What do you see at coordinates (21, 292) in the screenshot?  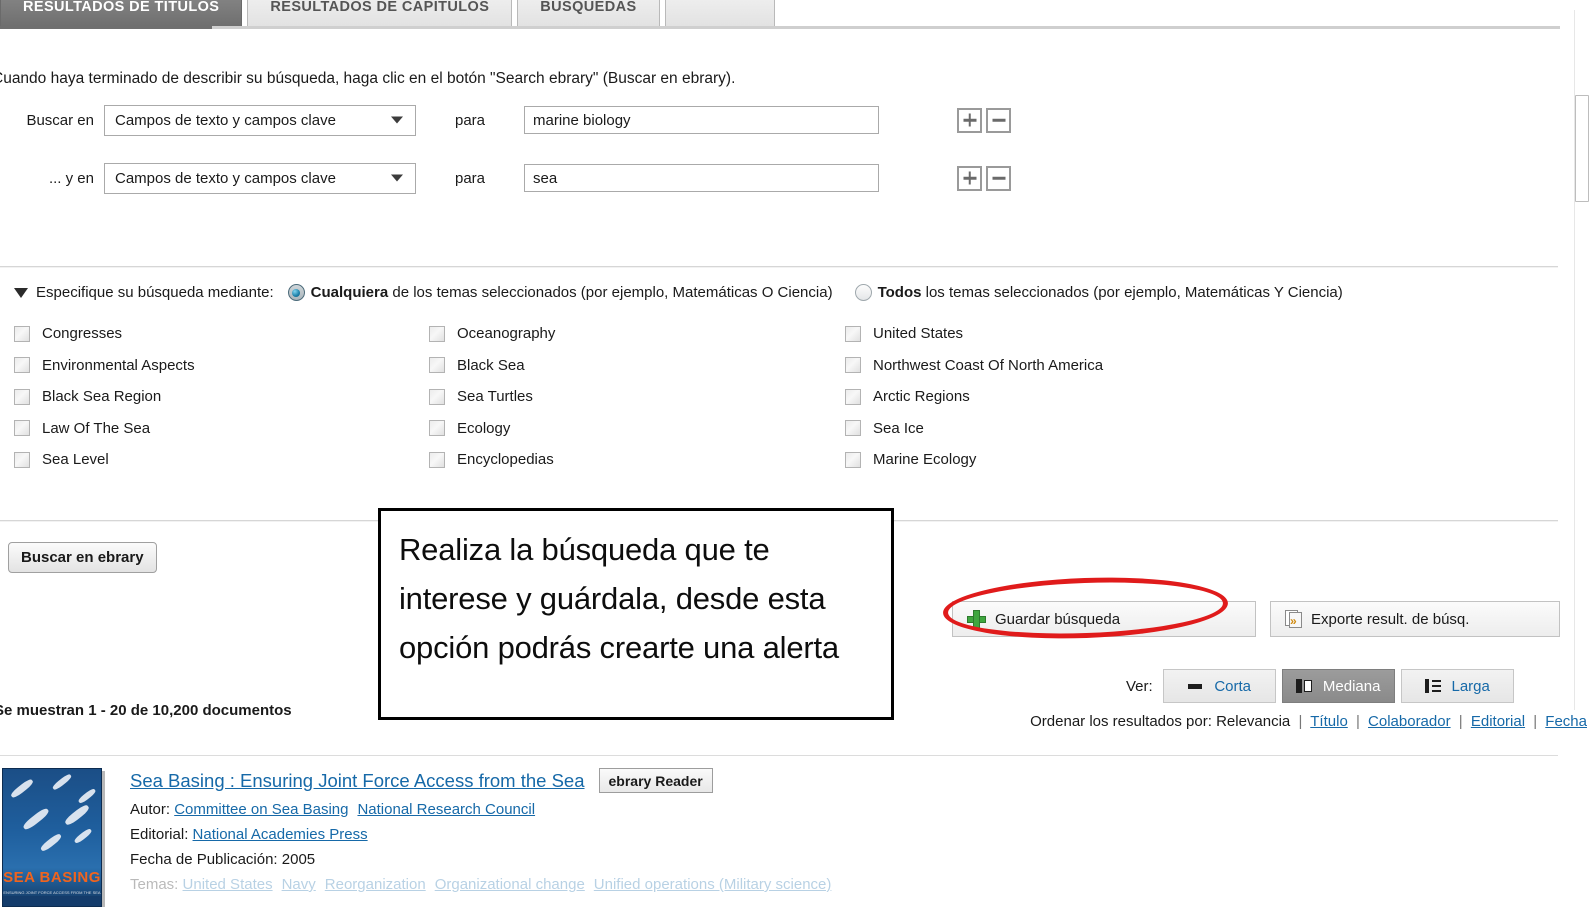 I see `triangle-down-icon` at bounding box center [21, 292].